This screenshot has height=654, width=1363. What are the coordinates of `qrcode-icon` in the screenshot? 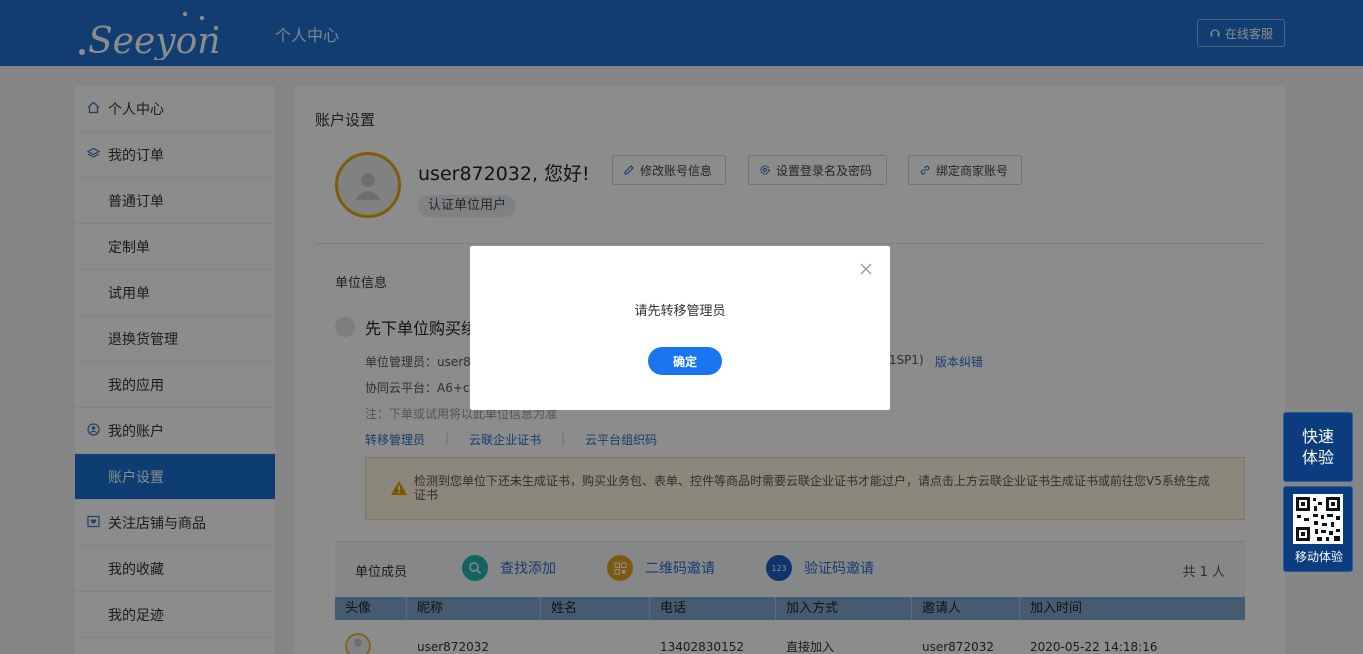 It's located at (1318, 519).